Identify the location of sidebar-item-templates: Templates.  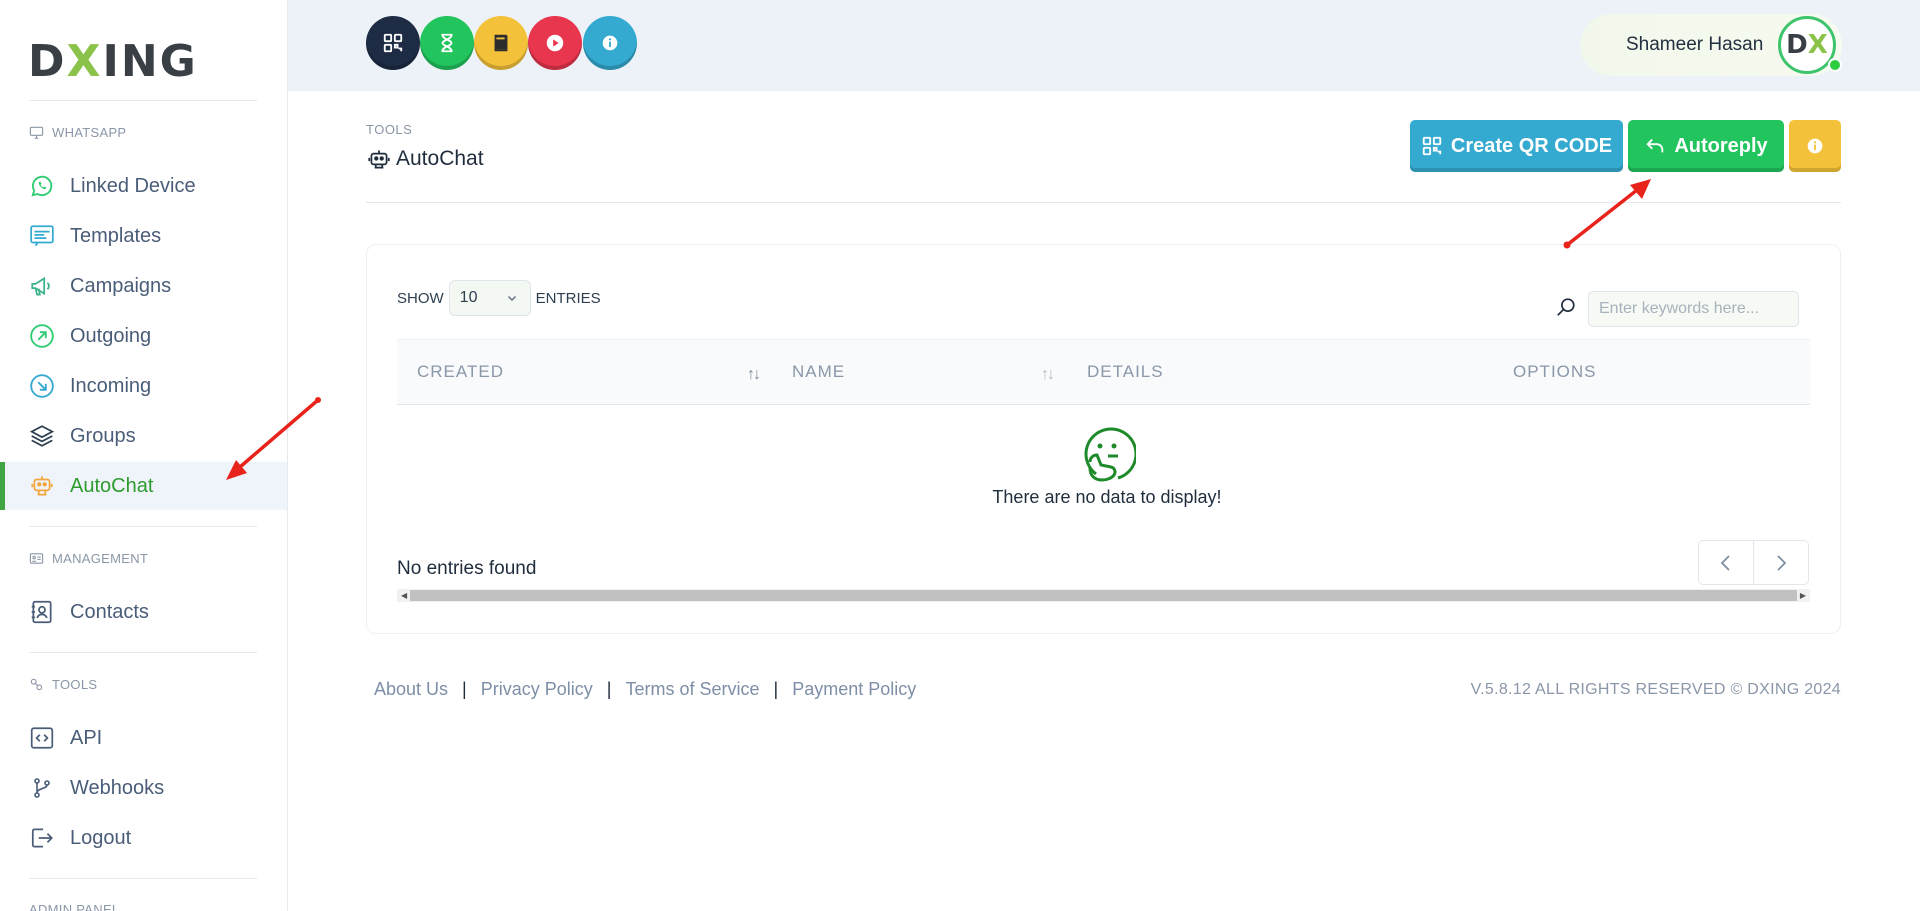
(143, 236).